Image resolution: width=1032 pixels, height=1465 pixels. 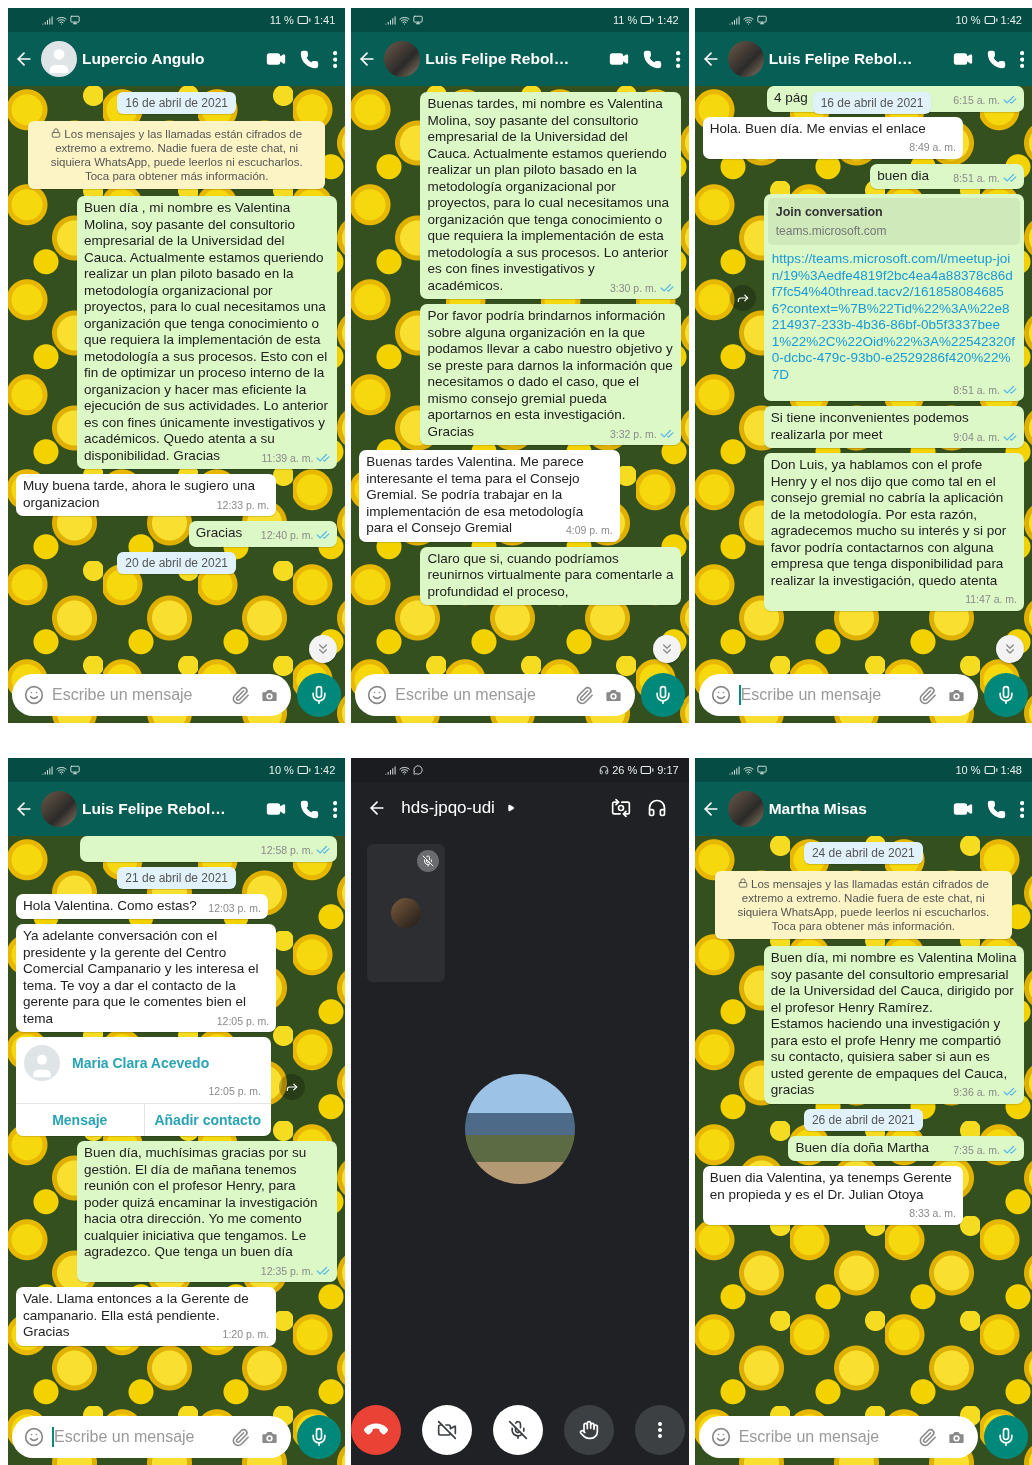 What do you see at coordinates (171, 59) in the screenshot?
I see `contact-name: Lupercio Angulo` at bounding box center [171, 59].